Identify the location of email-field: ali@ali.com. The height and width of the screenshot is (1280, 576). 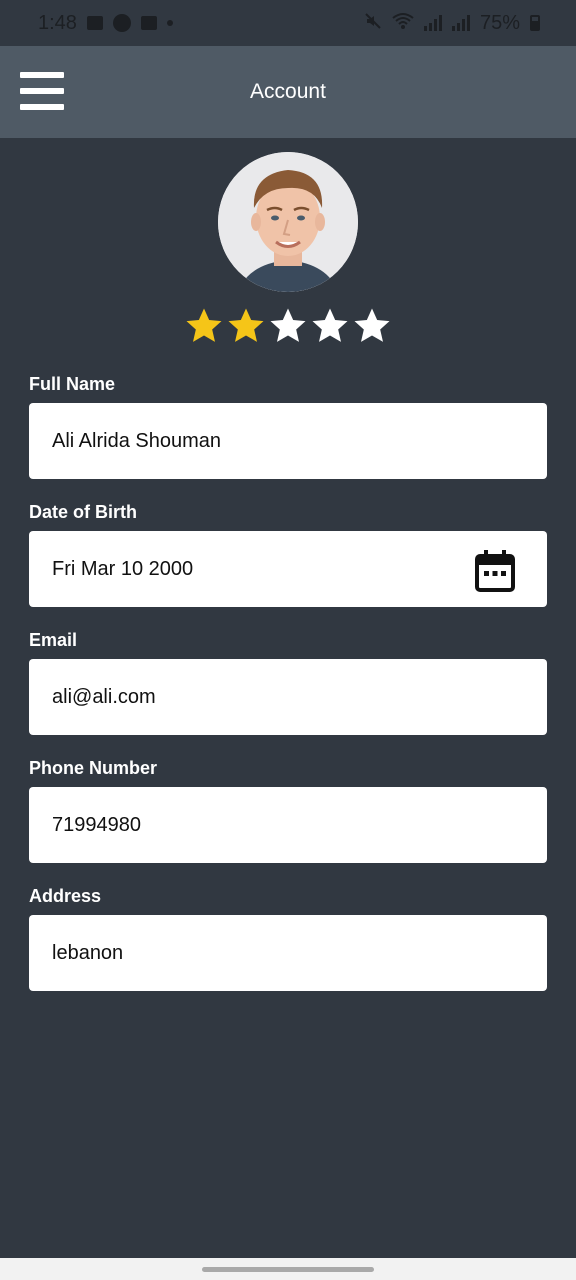
(288, 697).